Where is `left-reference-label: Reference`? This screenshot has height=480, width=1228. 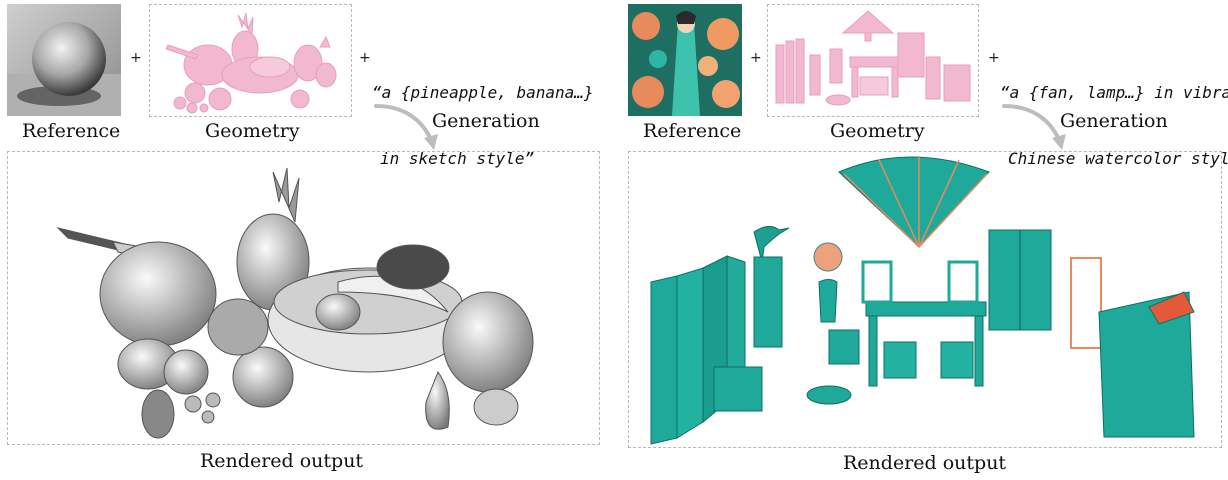
left-reference-label: Reference is located at coordinates (71, 131).